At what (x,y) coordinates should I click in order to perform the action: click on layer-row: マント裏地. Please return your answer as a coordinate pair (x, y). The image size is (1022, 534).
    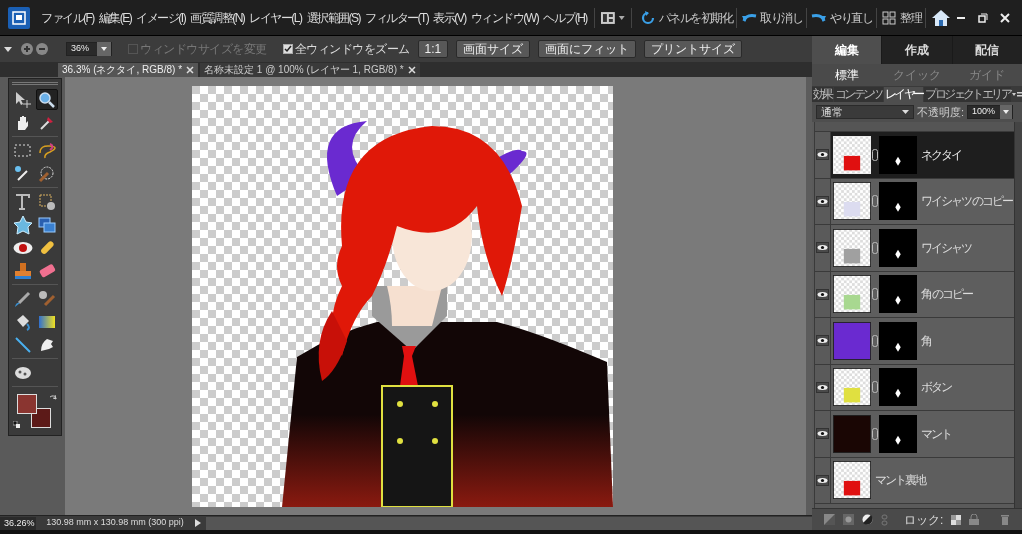
    Looking at the image, I should click on (914, 480).